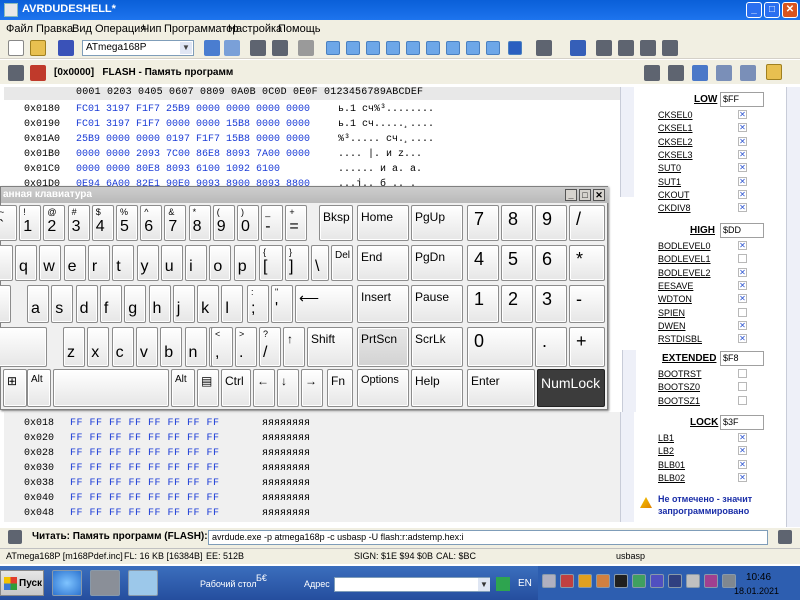  Describe the element at coordinates (102, 223) in the screenshot. I see `key-4: $4` at that location.